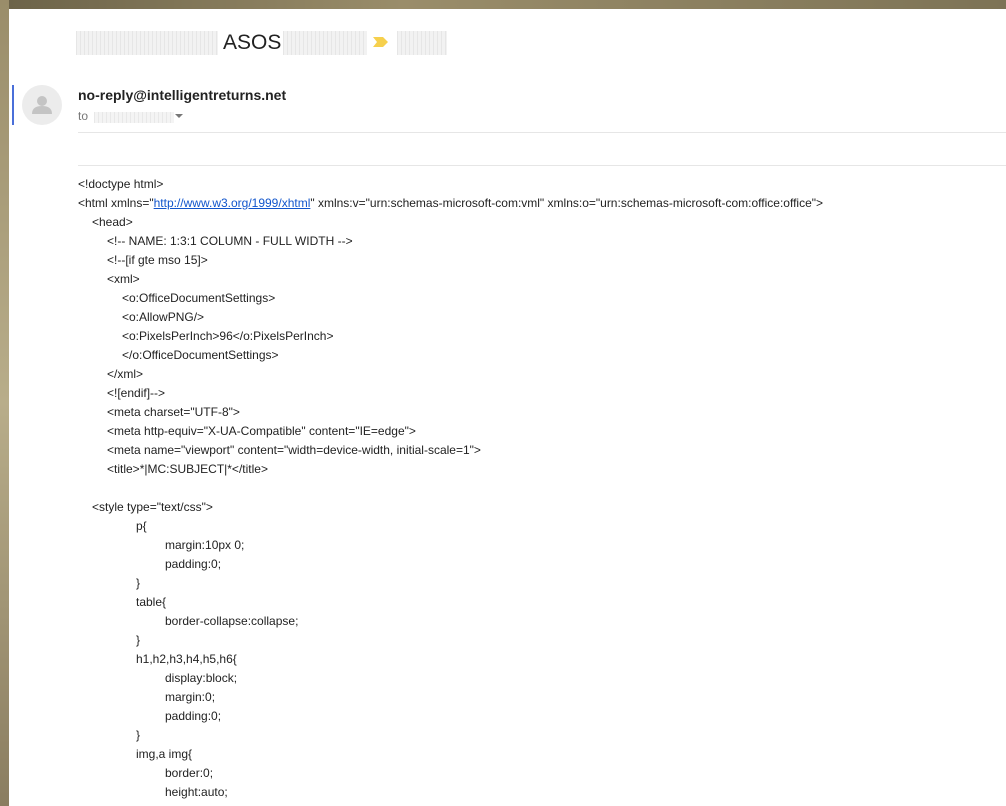 The width and height of the screenshot is (1006, 806). I want to click on subject-row: ASOS, so click(507, 43).